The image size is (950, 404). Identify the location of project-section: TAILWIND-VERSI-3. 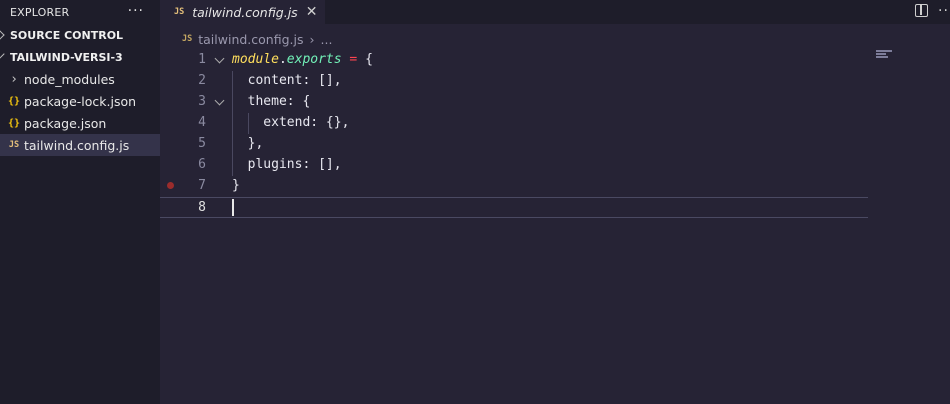
(80, 57).